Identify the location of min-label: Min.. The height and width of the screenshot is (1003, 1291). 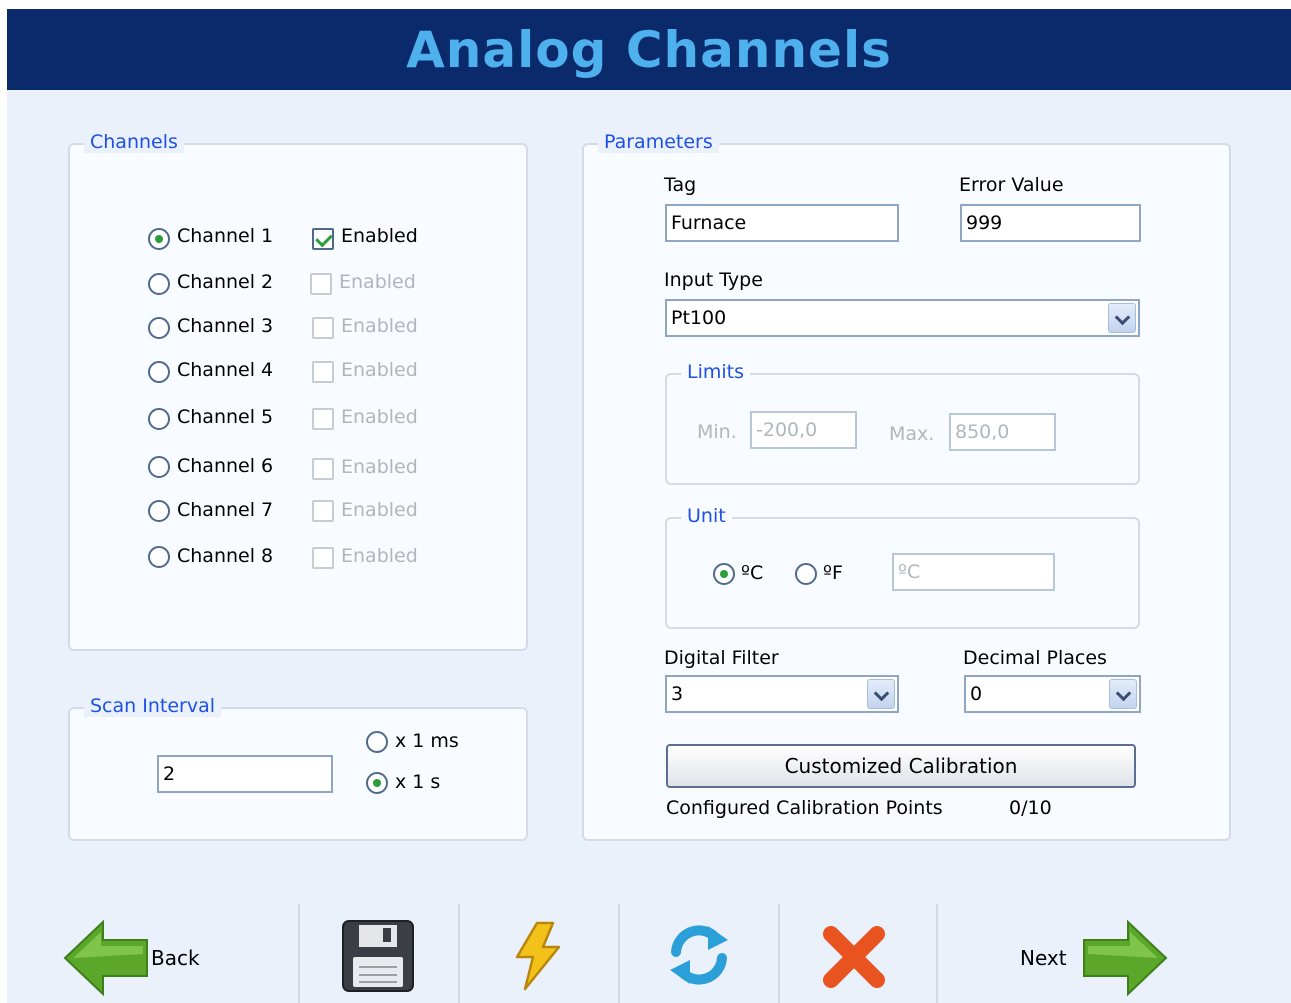
(717, 432).